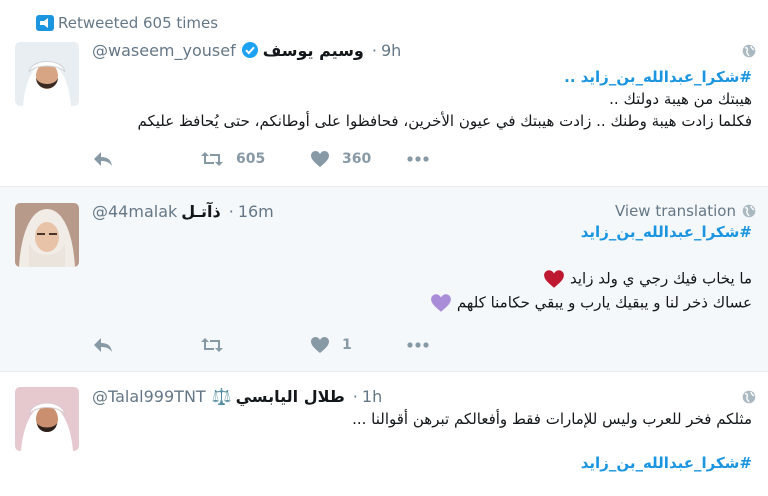 The height and width of the screenshot is (496, 768). Describe the element at coordinates (358, 345) in the screenshot. I see `like-button: 1` at that location.